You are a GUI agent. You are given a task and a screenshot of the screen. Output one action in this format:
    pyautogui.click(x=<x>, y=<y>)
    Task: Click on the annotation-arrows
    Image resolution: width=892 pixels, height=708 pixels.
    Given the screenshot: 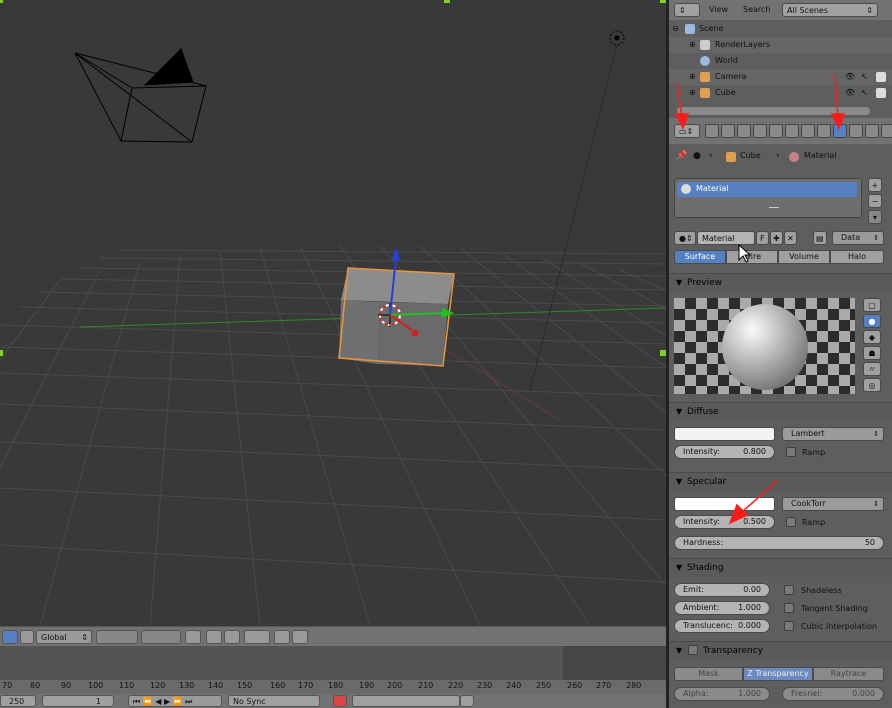 What is the action you would take?
    pyautogui.click(x=760, y=299)
    